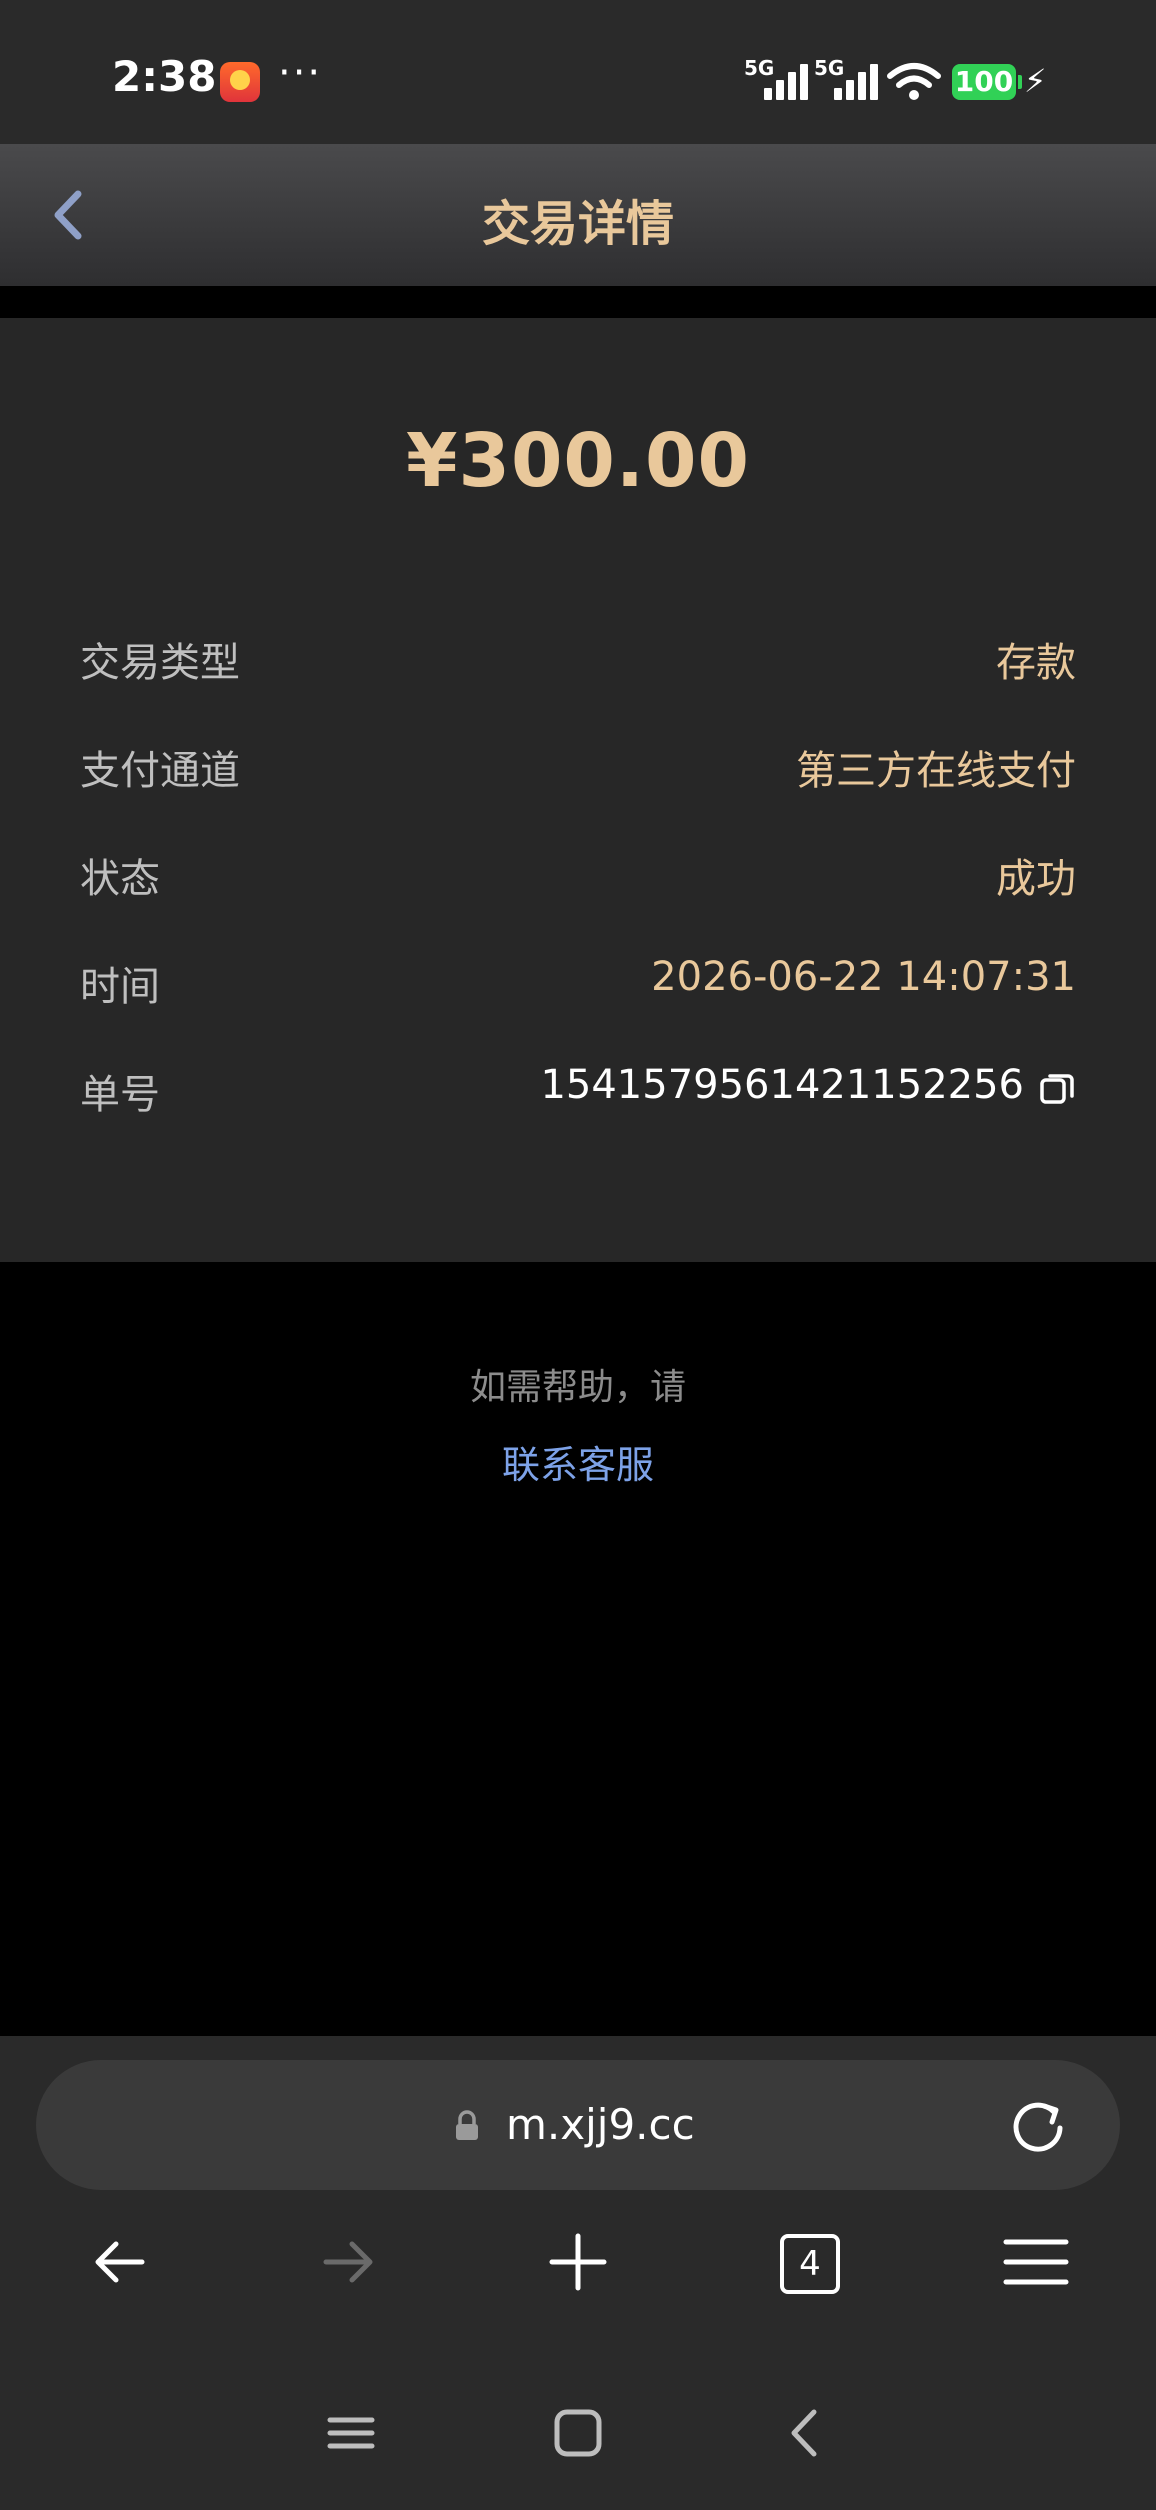 Image resolution: width=1156 pixels, height=2510 pixels. I want to click on battery-icon: 100, so click(987, 82).